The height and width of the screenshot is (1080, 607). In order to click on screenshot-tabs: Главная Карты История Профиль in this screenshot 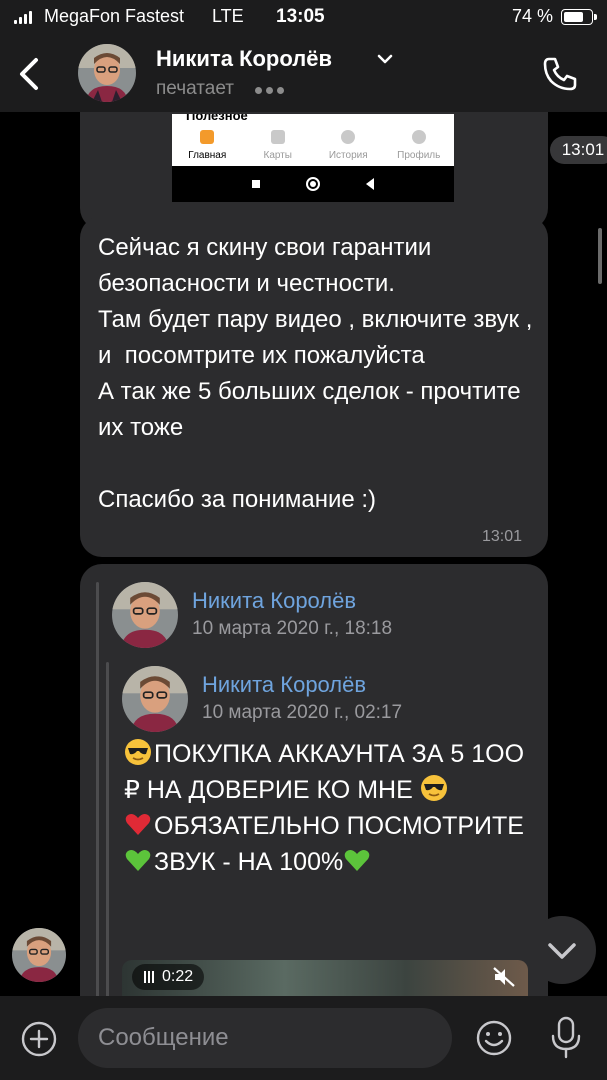, I will do `click(313, 146)`.